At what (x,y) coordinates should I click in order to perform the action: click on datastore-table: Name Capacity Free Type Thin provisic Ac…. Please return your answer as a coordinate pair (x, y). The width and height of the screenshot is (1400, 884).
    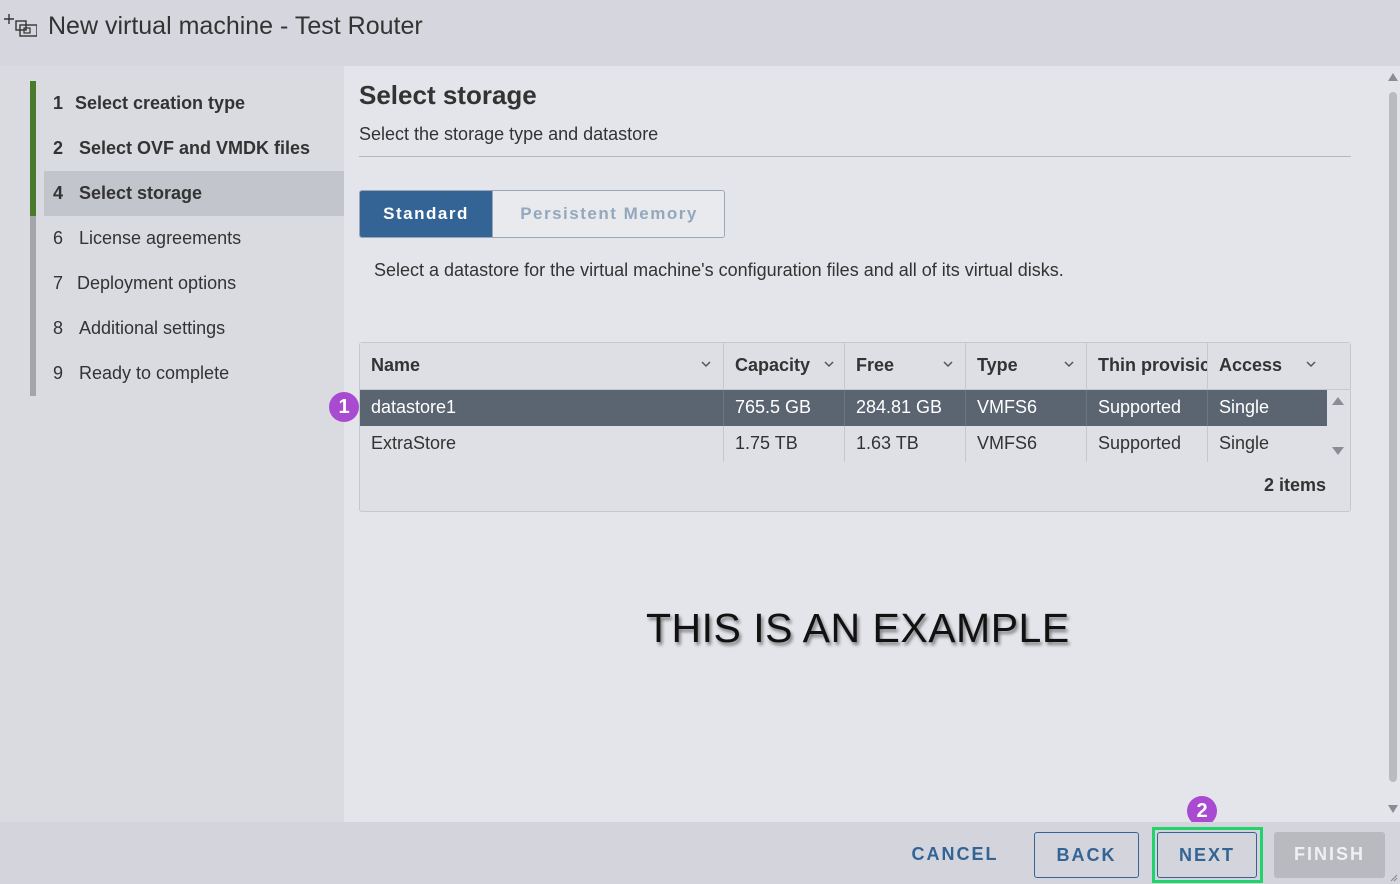
    Looking at the image, I should click on (855, 427).